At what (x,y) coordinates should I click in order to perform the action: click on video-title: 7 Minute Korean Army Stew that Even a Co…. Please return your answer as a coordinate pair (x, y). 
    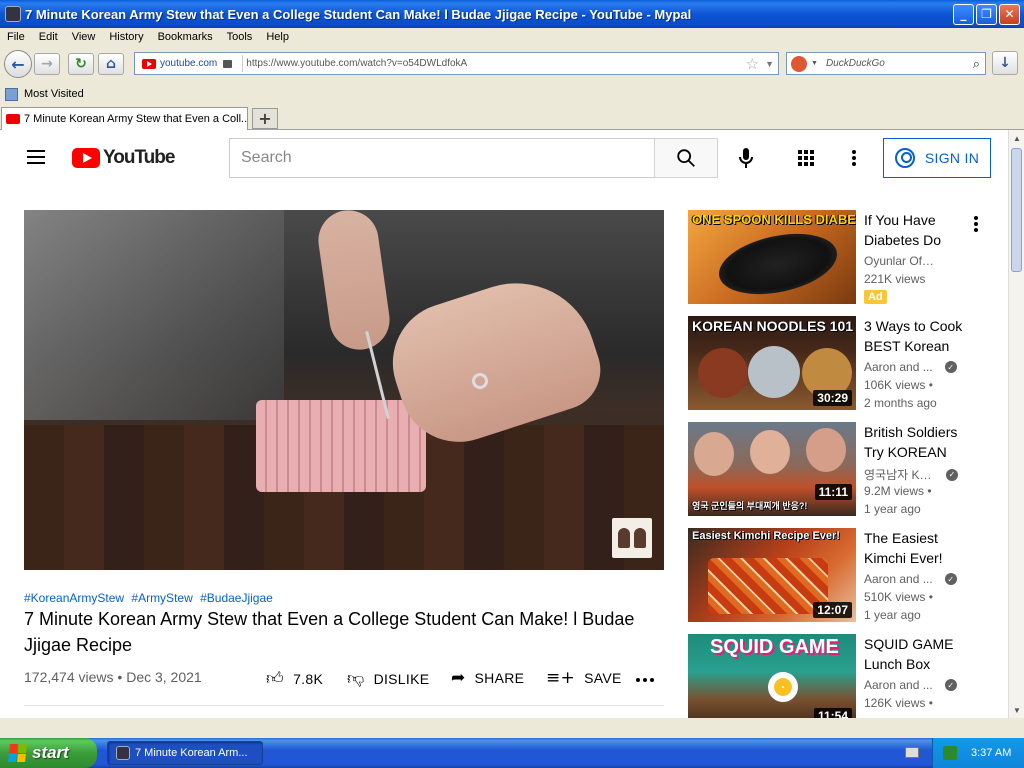
    Looking at the image, I should click on (329, 632).